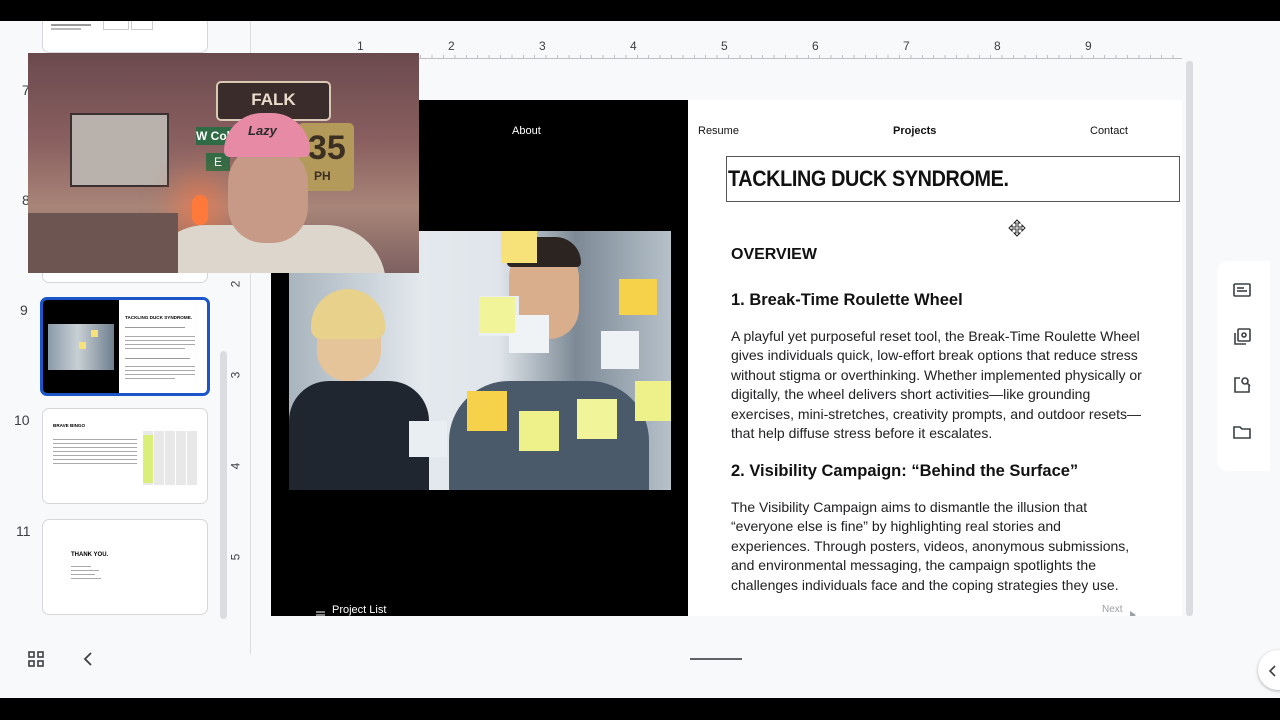 The width and height of the screenshot is (1280, 720). What do you see at coordinates (868, 178) in the screenshot?
I see `slide-title: TACKLING DUCK SYNDROME.` at bounding box center [868, 178].